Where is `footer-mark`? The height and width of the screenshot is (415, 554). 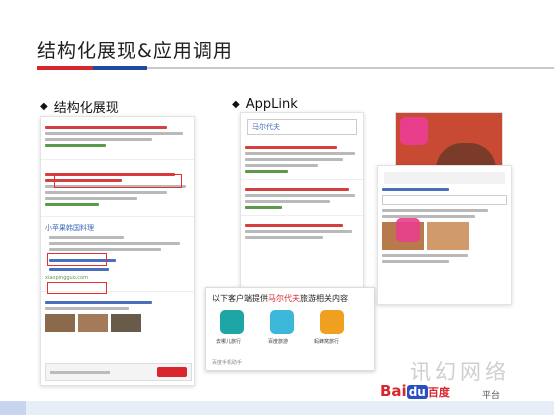
footer-mark is located at coordinates (13, 408).